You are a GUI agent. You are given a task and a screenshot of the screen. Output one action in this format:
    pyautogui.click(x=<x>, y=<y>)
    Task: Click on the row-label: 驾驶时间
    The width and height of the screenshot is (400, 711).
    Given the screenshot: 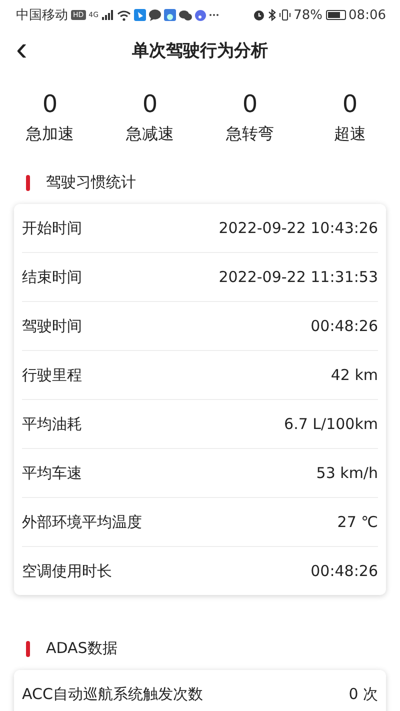 What is the action you would take?
    pyautogui.click(x=52, y=326)
    